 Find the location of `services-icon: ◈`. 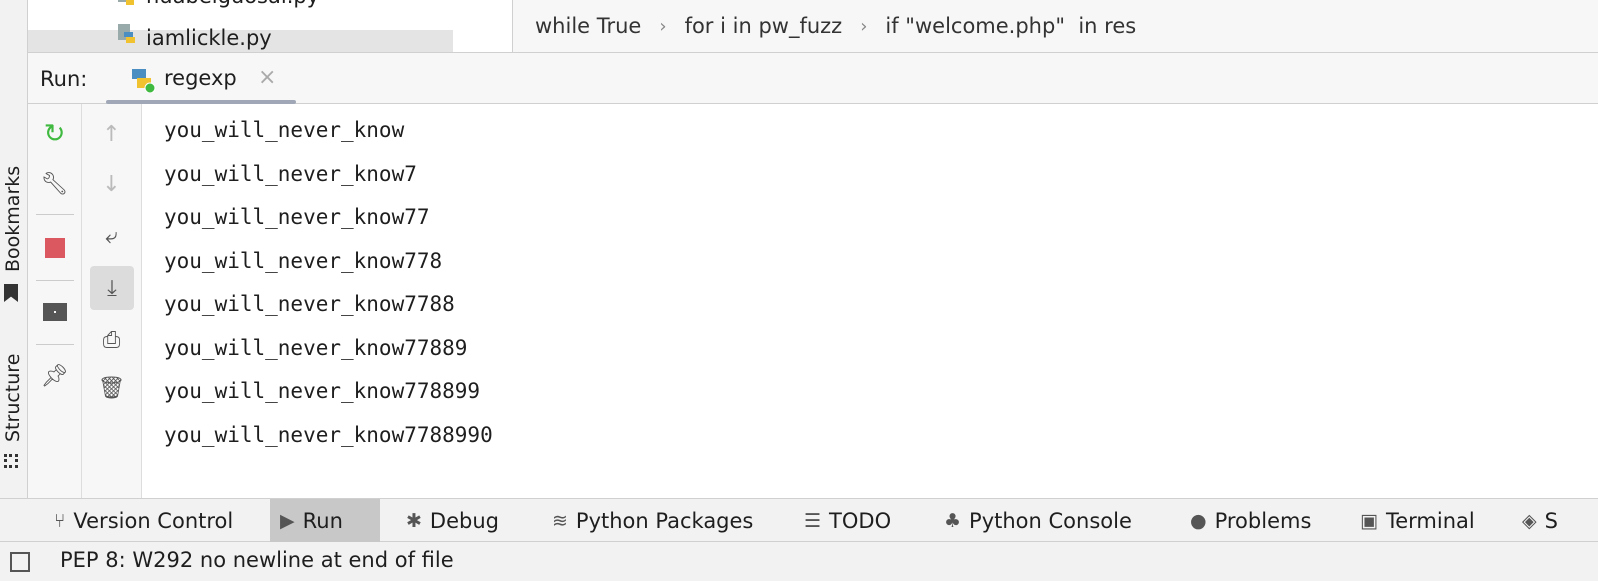

services-icon: ◈ is located at coordinates (1529, 520).